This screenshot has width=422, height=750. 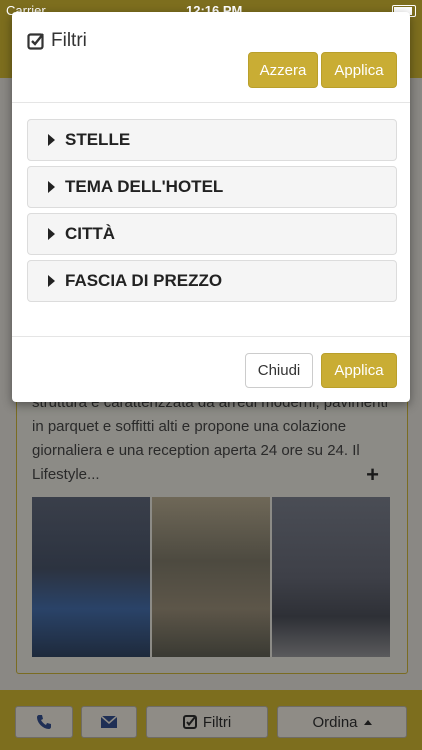 I want to click on sort-button: Ordina, so click(x=342, y=722).